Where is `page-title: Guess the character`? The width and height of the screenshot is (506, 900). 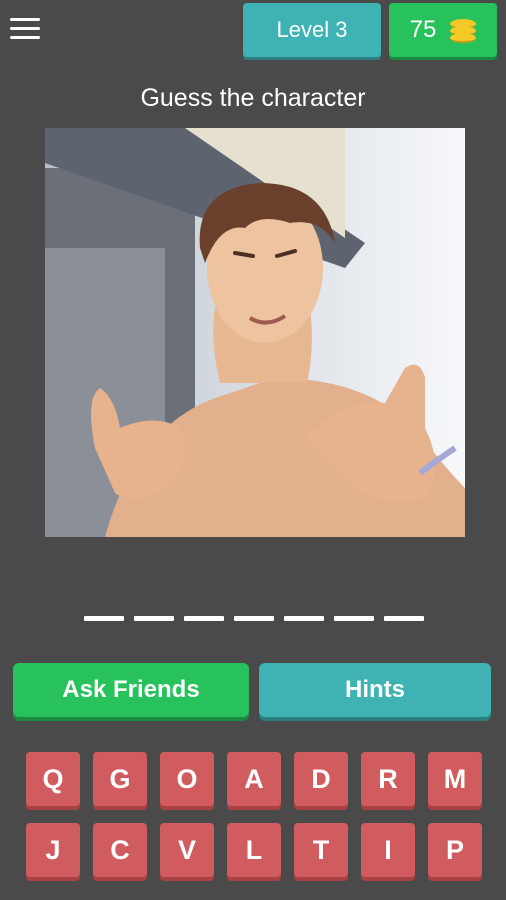 page-title: Guess the character is located at coordinates (253, 98).